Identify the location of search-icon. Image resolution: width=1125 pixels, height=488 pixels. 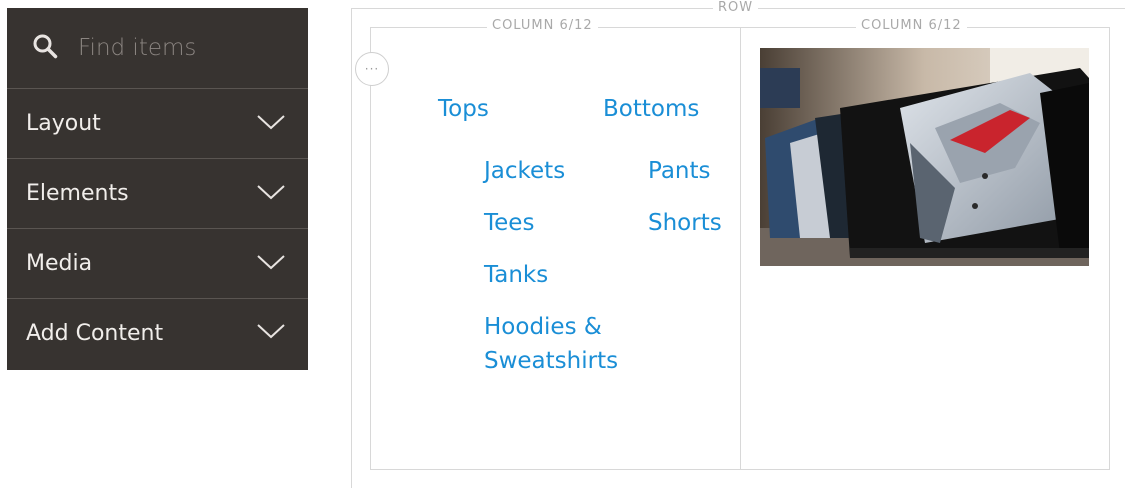
(45, 48).